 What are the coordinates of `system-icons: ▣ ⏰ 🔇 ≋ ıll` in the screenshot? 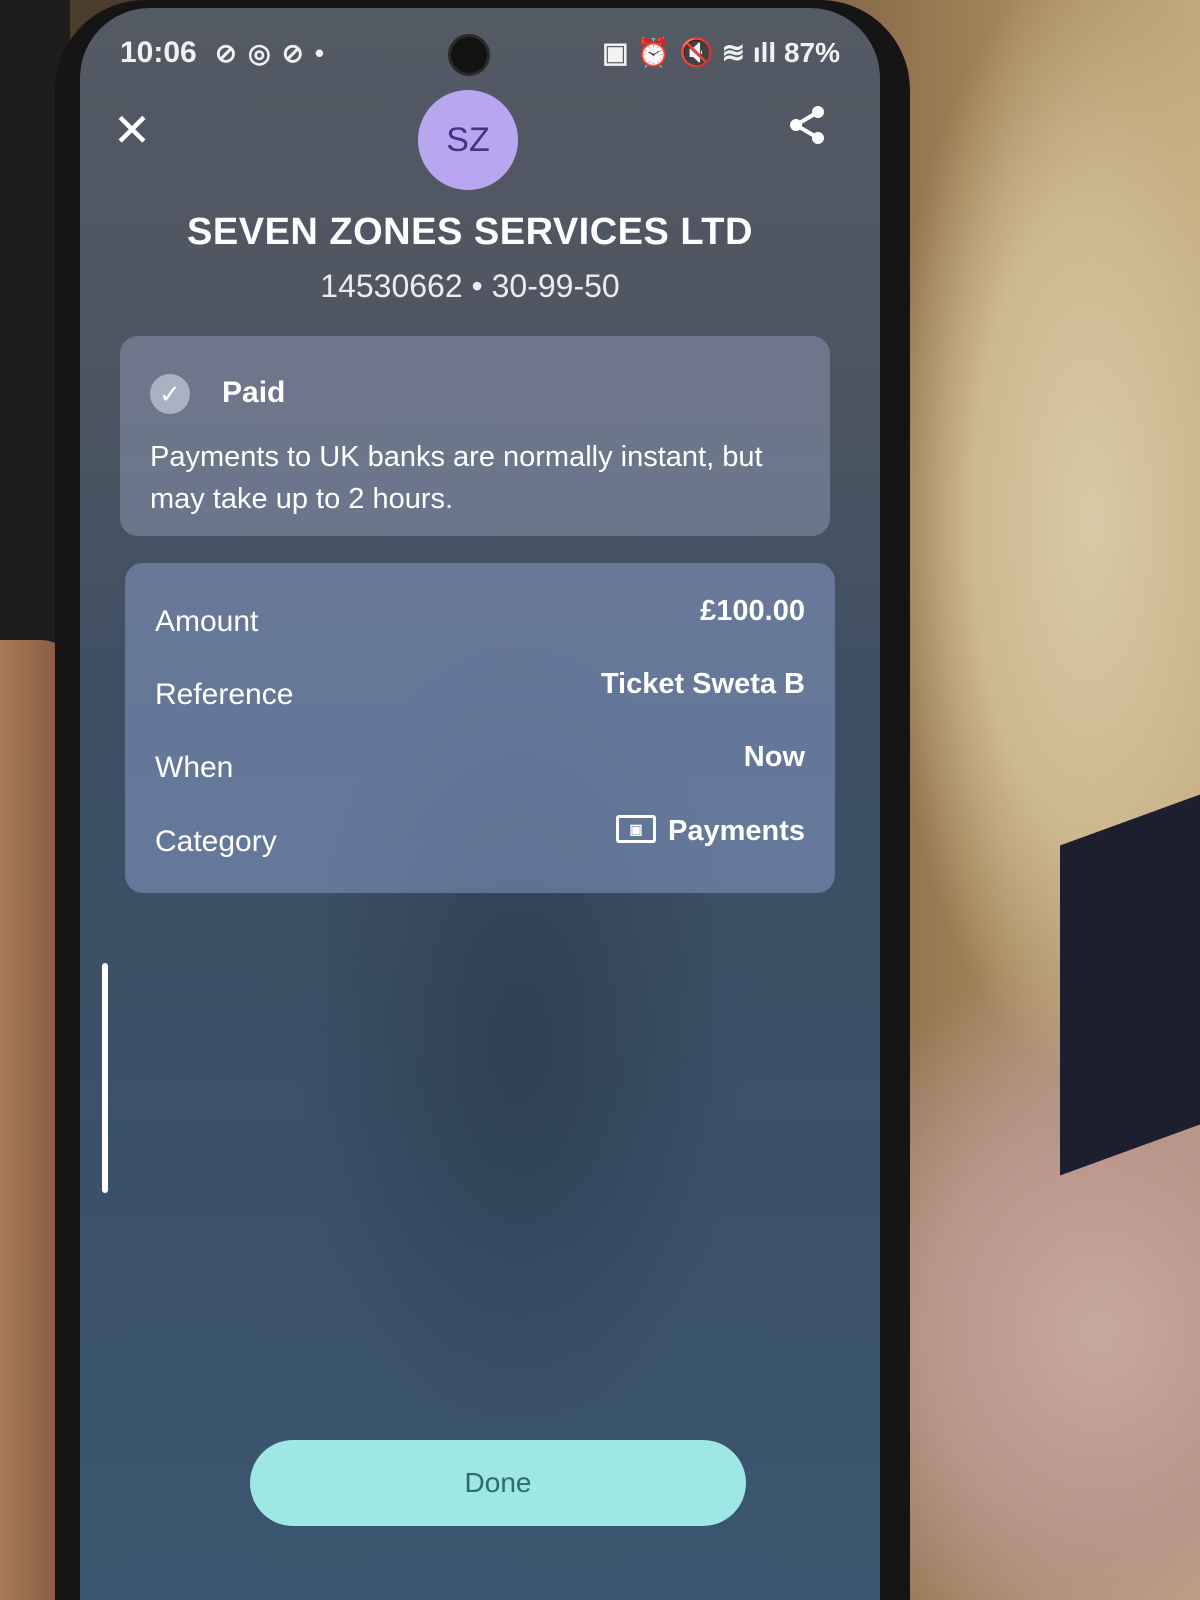 It's located at (689, 52).